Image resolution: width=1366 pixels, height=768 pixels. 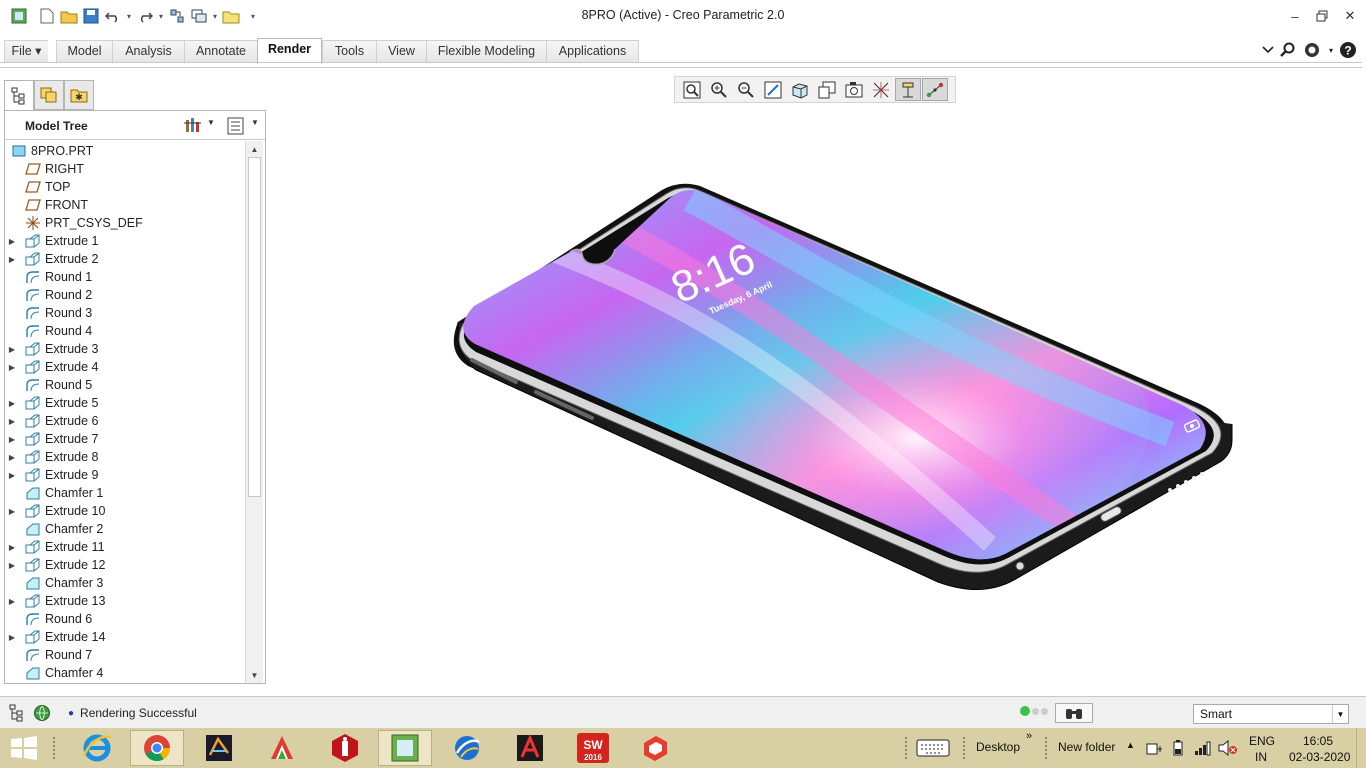 What do you see at coordinates (1288, 50) in the screenshot?
I see `search-icon` at bounding box center [1288, 50].